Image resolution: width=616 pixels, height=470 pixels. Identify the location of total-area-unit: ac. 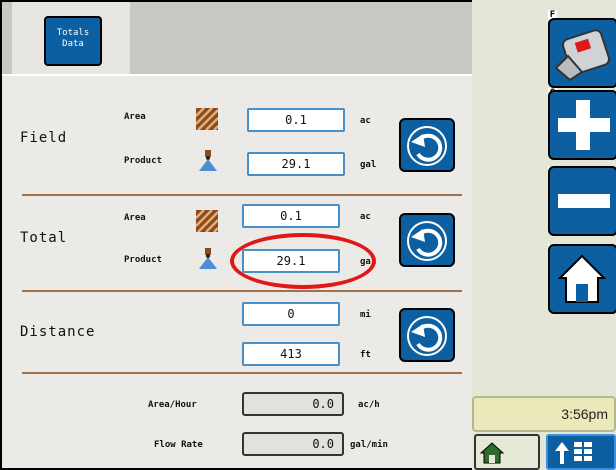
(365, 217).